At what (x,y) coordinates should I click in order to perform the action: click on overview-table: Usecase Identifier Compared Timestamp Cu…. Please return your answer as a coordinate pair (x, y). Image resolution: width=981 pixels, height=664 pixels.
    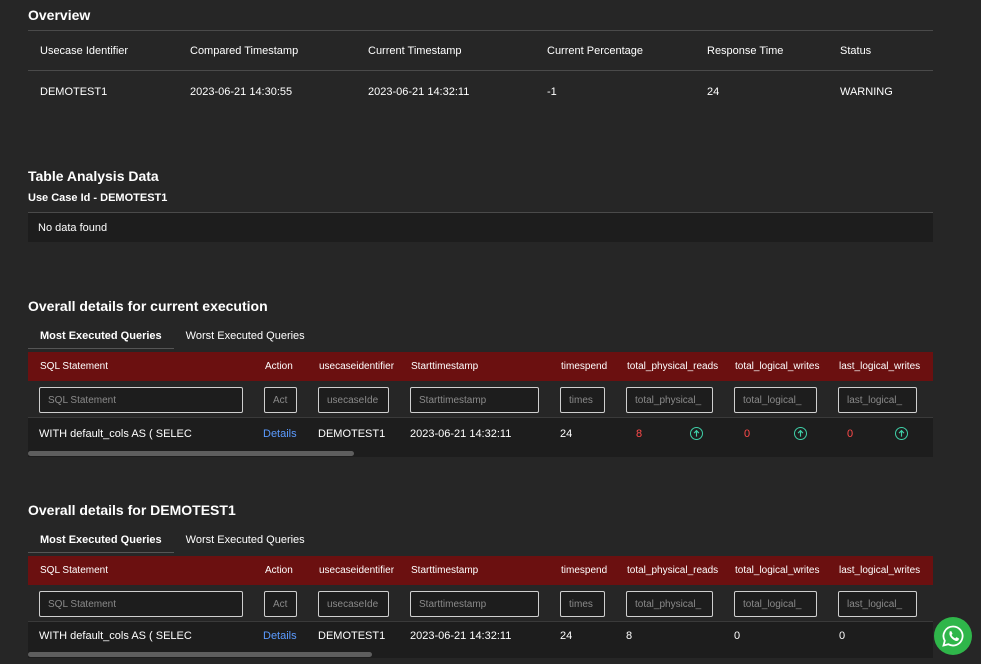
    Looking at the image, I should click on (480, 71).